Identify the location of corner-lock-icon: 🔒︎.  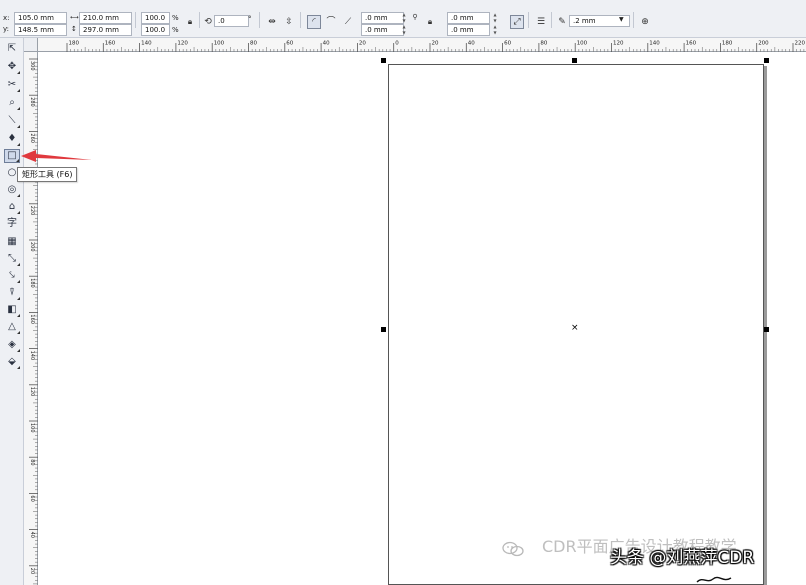
(430, 22).